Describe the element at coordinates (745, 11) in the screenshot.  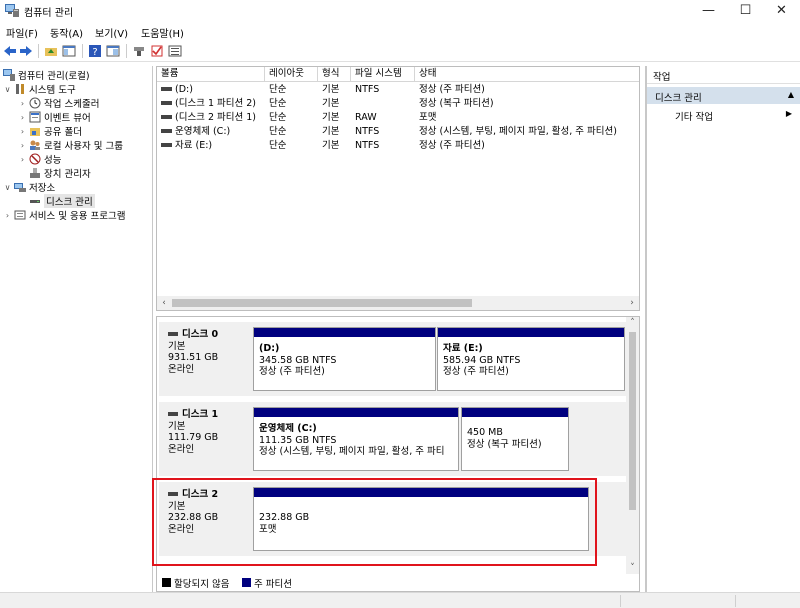
I see `maximize-button: ☐` at that location.